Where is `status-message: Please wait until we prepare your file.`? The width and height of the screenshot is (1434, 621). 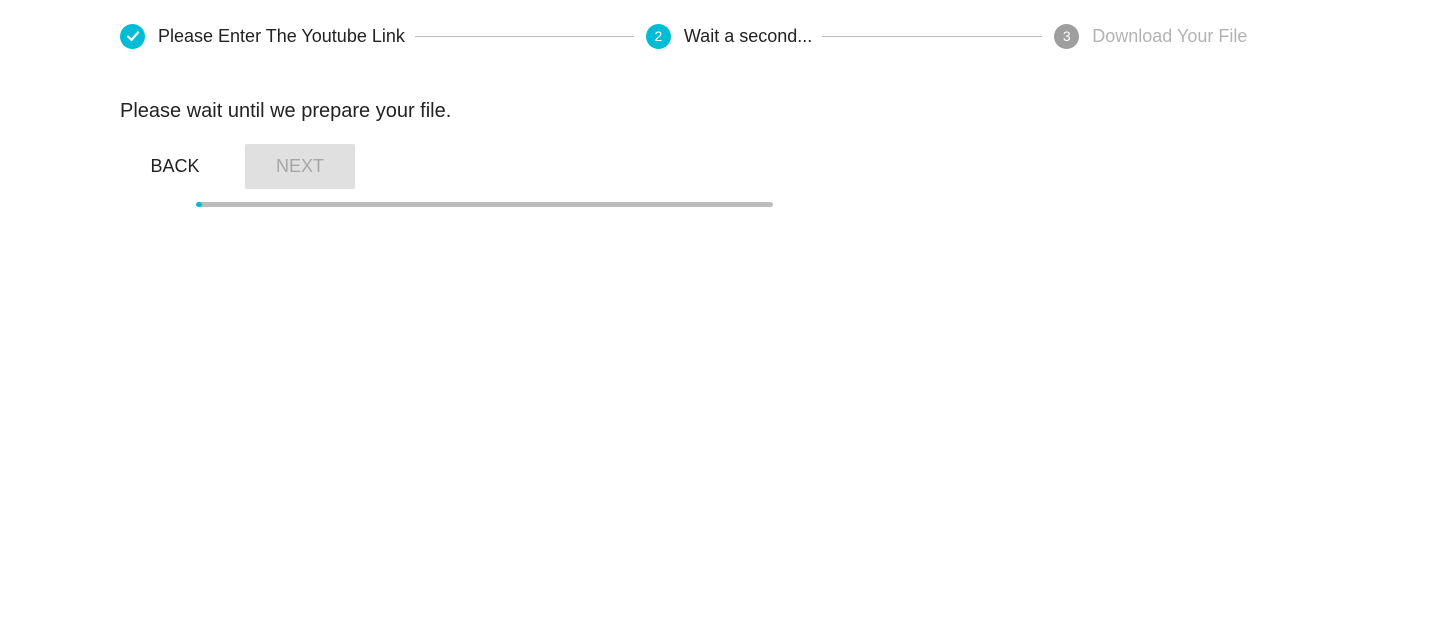 status-message: Please wait until we prepare your file. is located at coordinates (286, 111).